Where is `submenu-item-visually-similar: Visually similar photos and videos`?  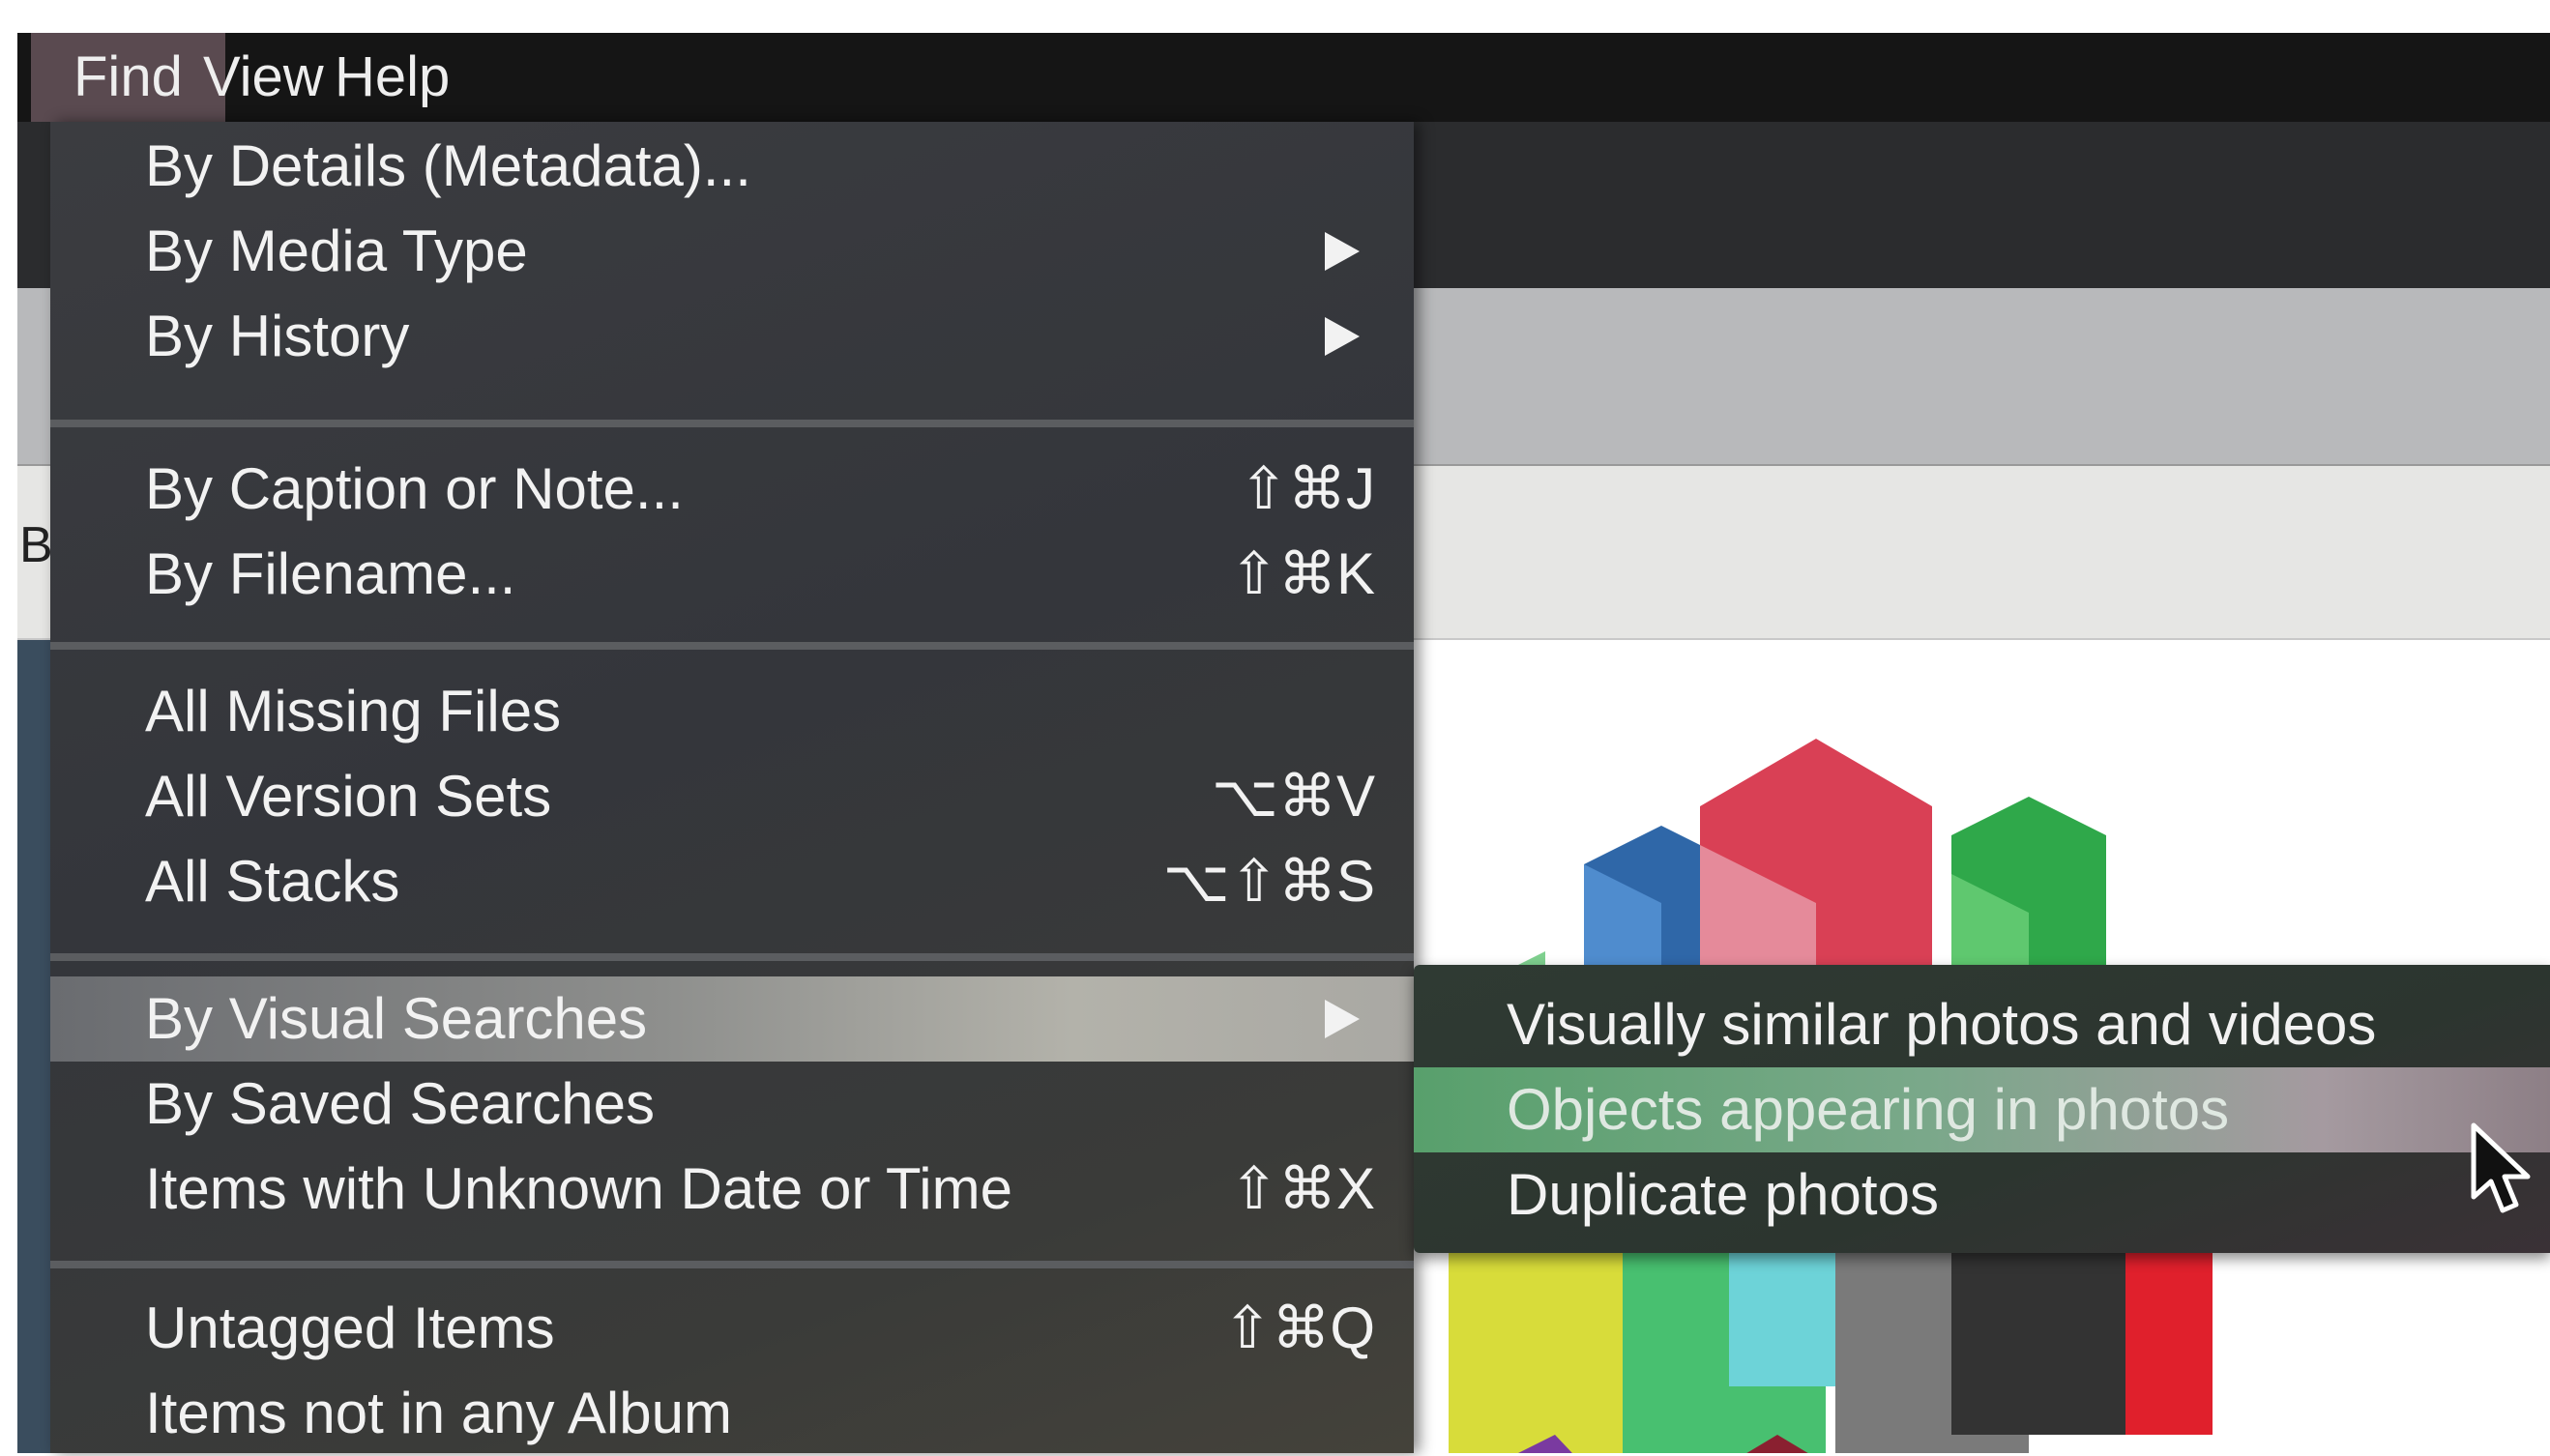
submenu-item-visually-similar: Visually similar photos and videos is located at coordinates (1982, 1024).